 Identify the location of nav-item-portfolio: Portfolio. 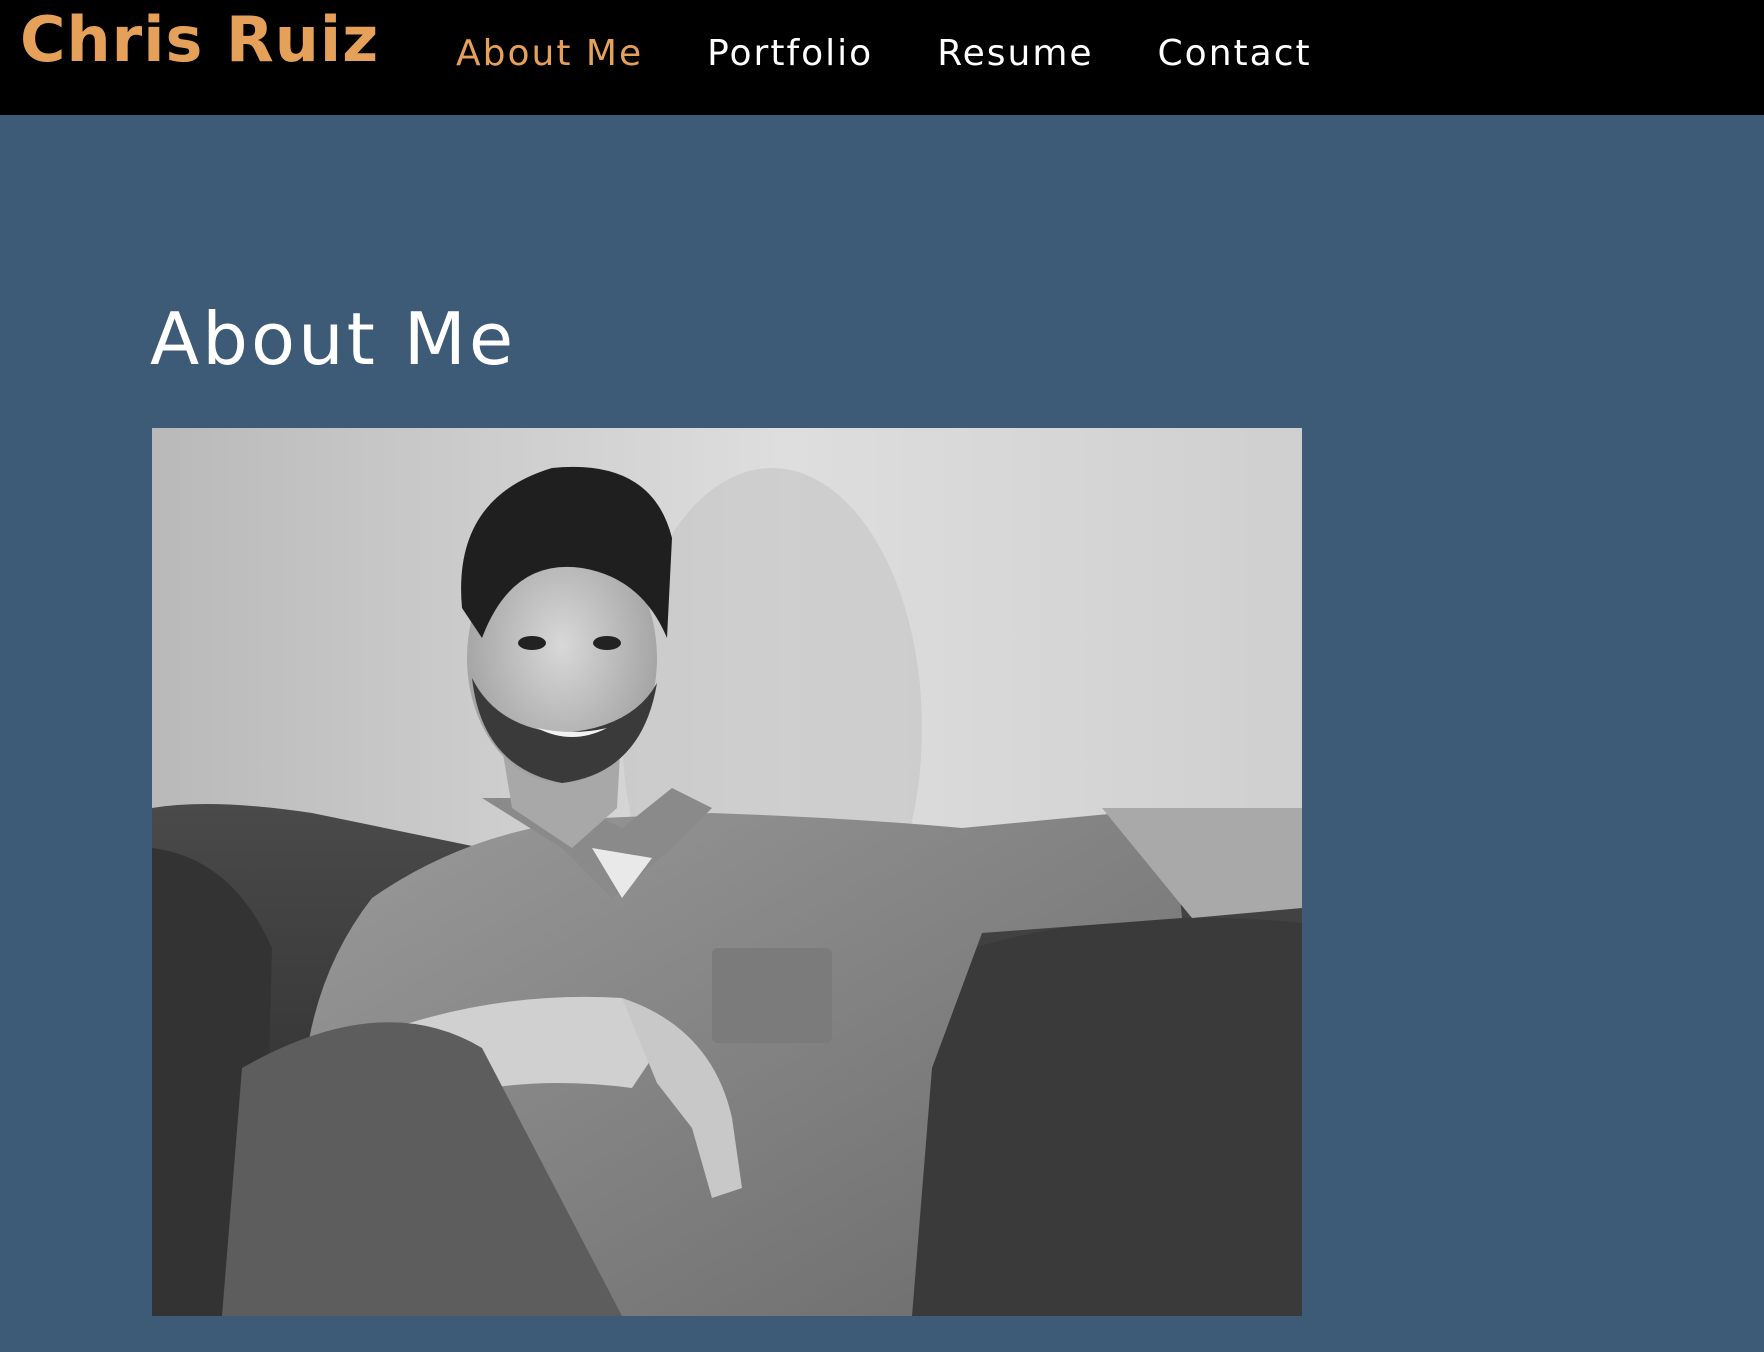
(790, 53).